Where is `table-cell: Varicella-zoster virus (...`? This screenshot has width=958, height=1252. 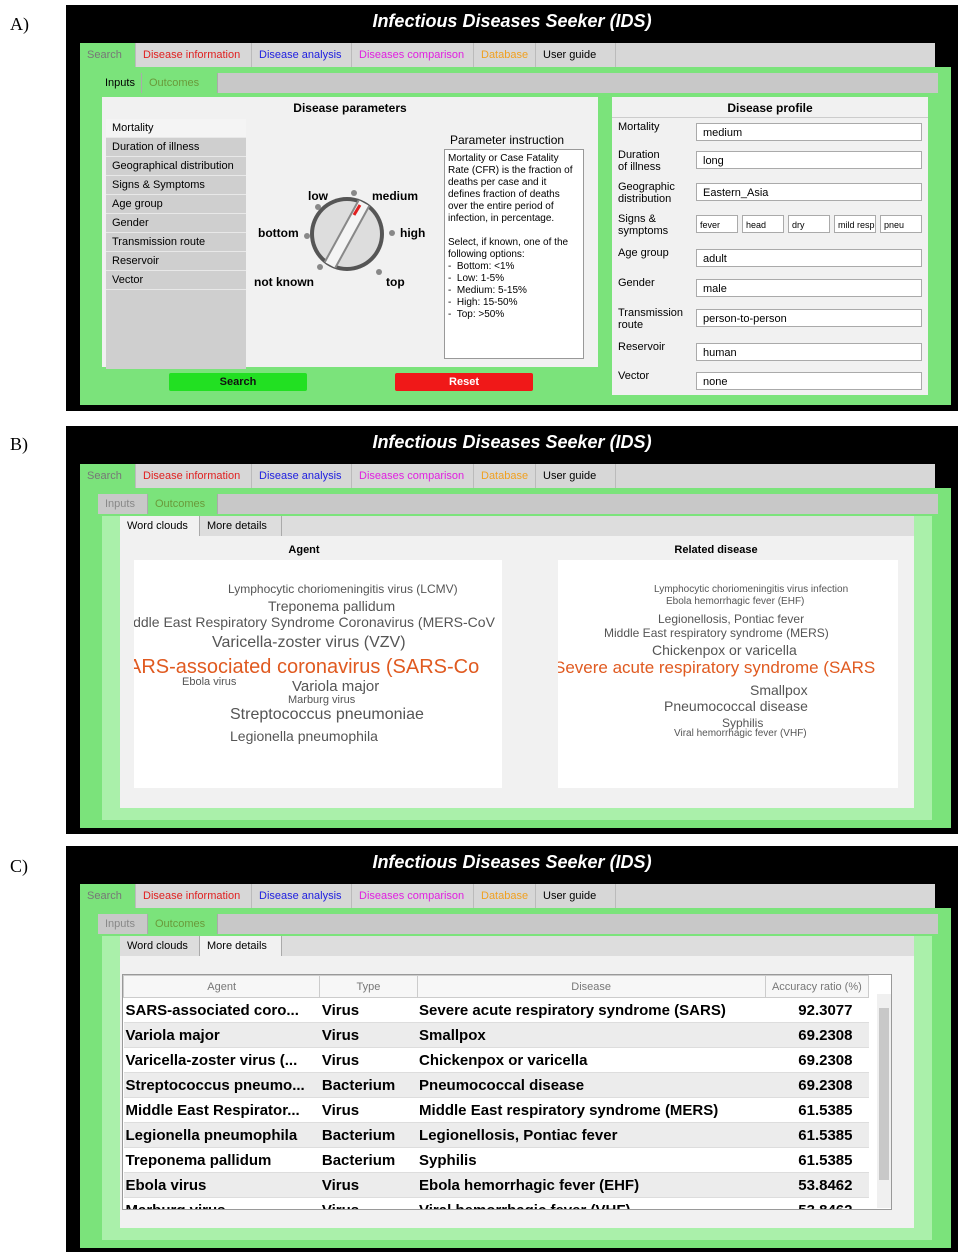
table-cell: Varicella-zoster virus (... is located at coordinates (221, 1060).